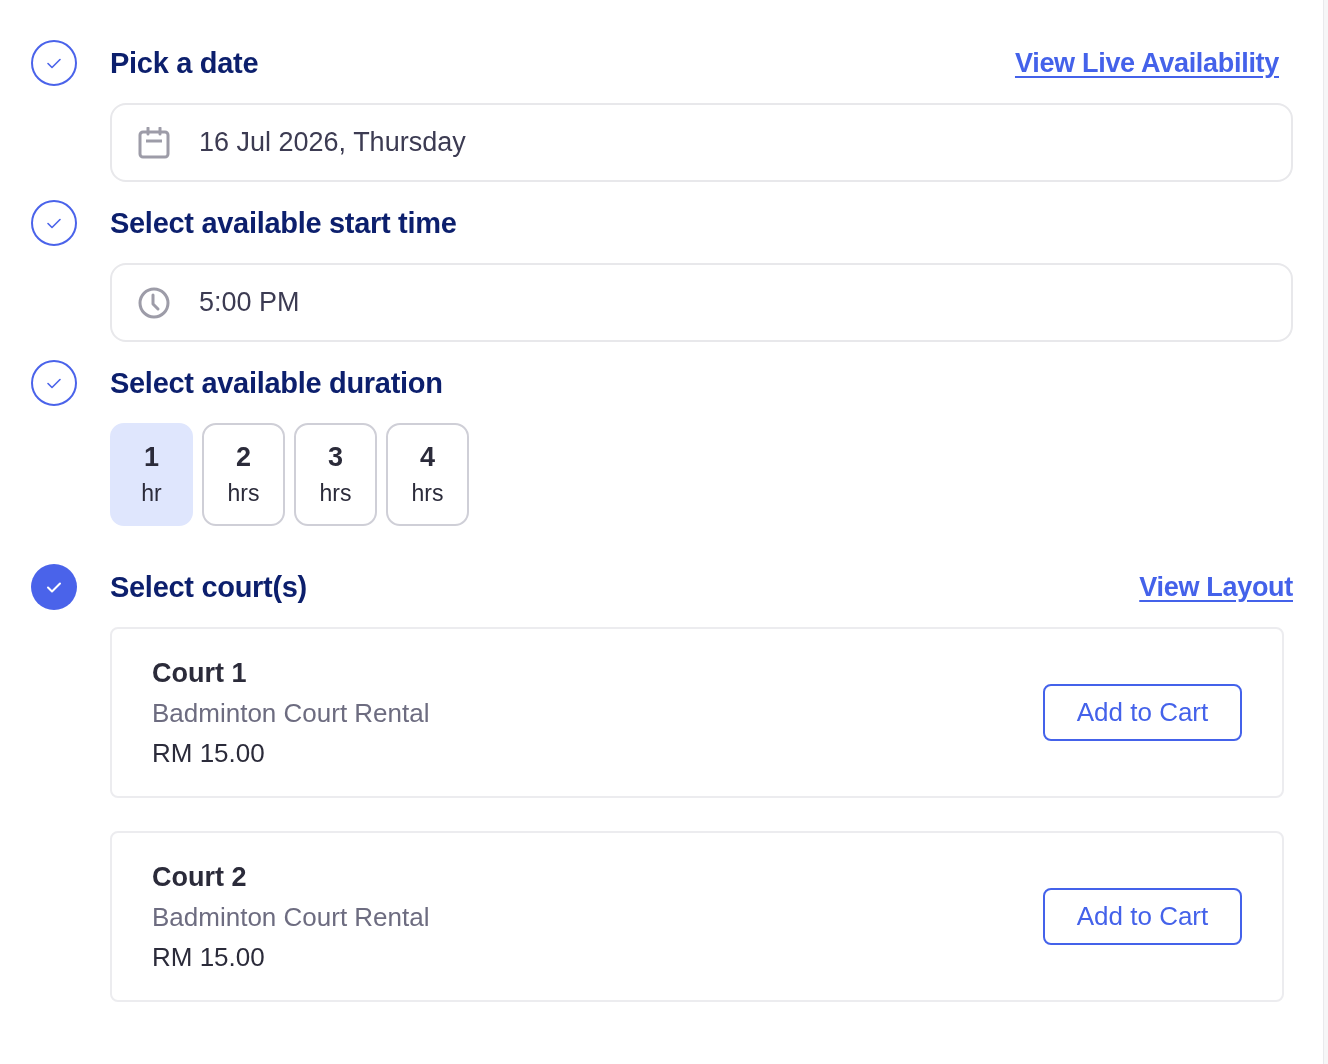 This screenshot has height=1064, width=1328. What do you see at coordinates (427, 474) in the screenshot?
I see `duration-option: 4 hrs` at bounding box center [427, 474].